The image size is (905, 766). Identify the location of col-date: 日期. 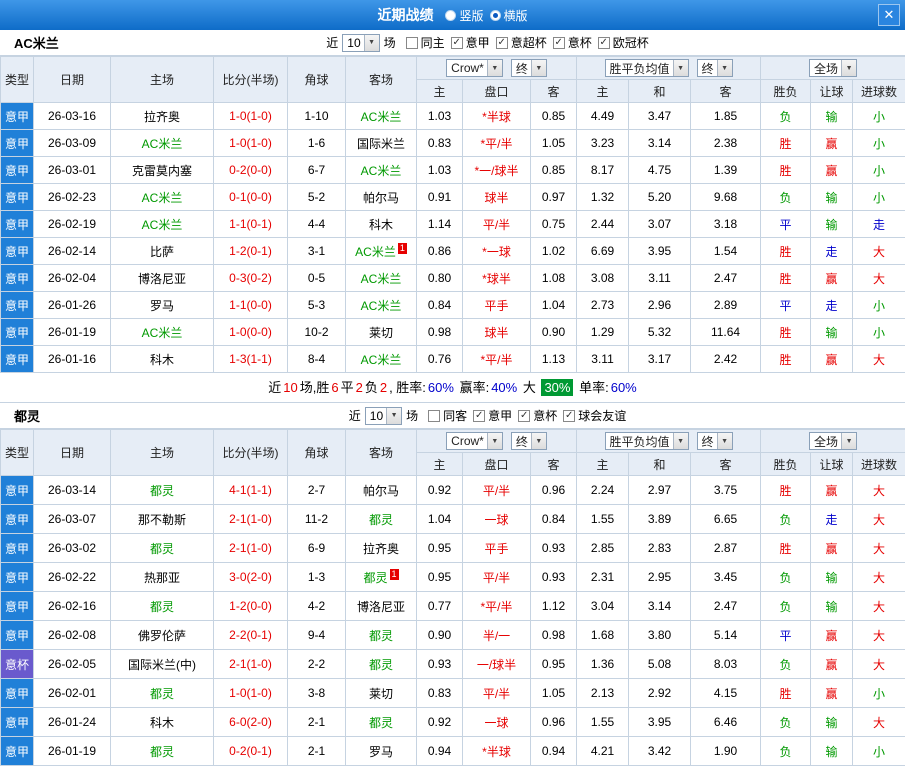
(72, 453).